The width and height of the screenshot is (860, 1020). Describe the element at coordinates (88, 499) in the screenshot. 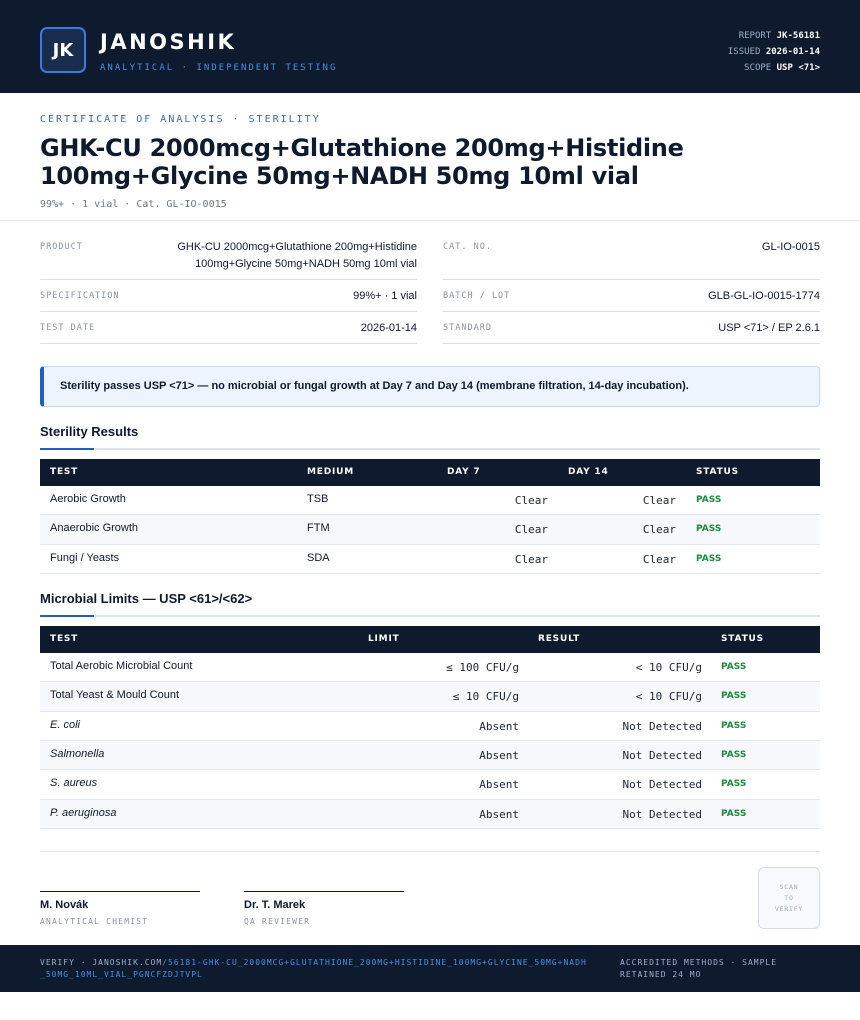

I see `test-name: Aerobic Growth` at that location.